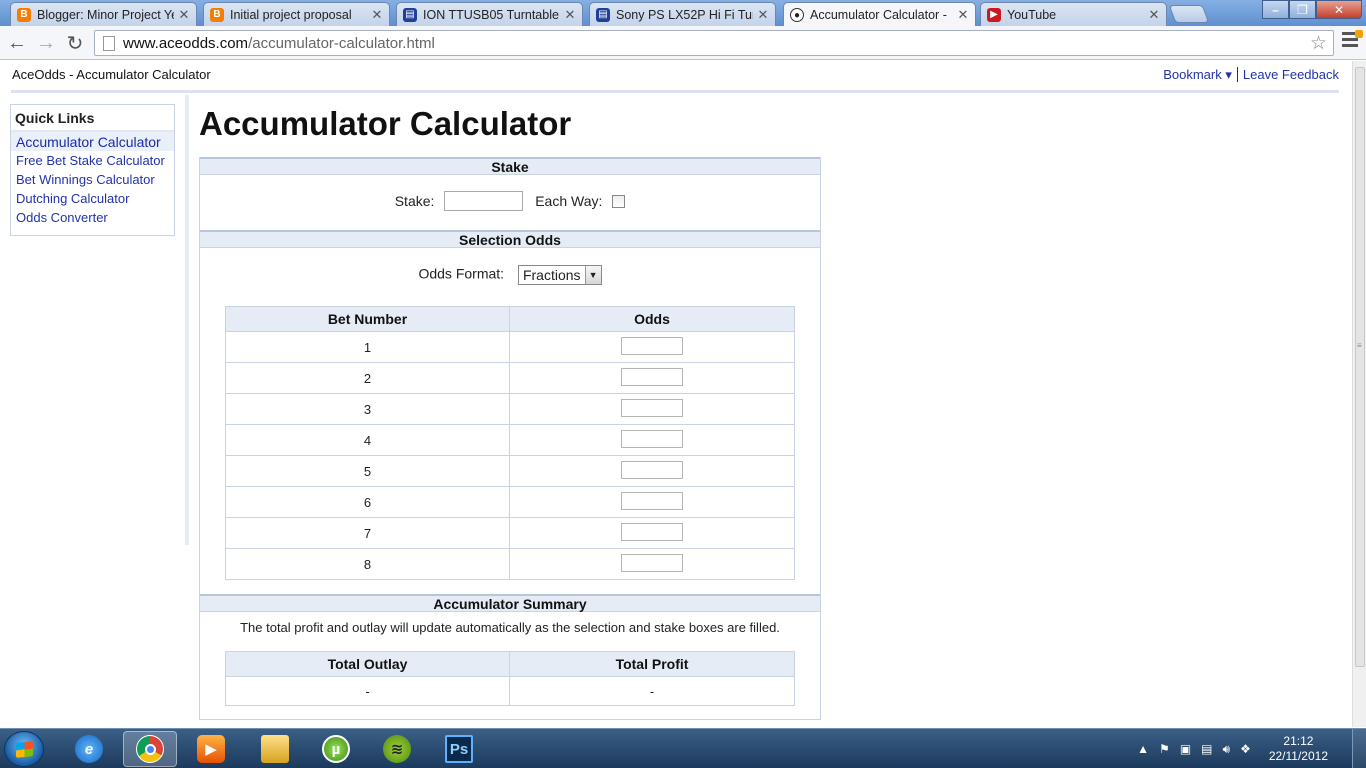 Image resolution: width=1366 pixels, height=768 pixels. Describe the element at coordinates (1360, 367) in the screenshot. I see `scrollbar-thumb` at that location.